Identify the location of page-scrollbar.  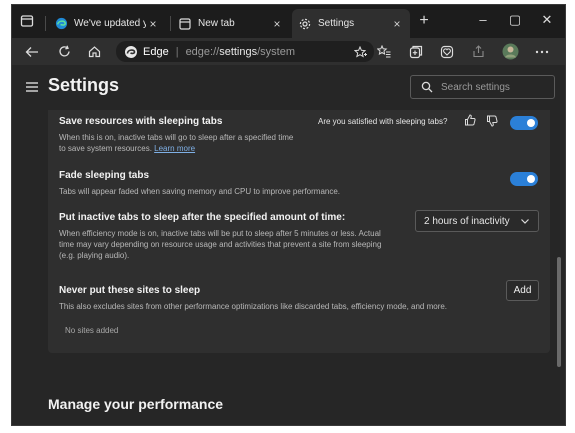
(559, 312).